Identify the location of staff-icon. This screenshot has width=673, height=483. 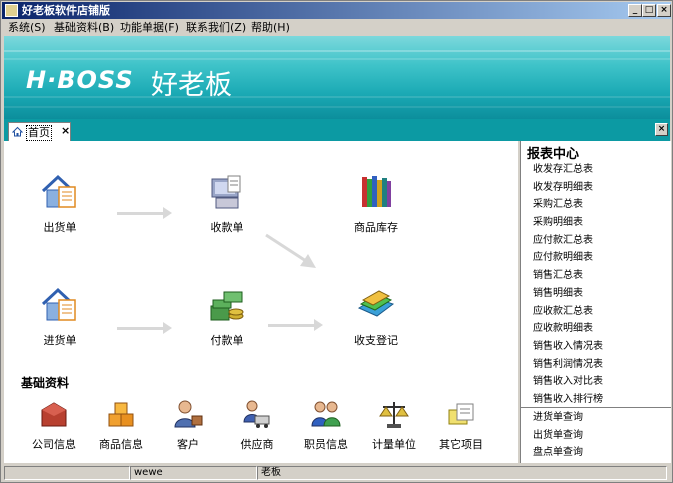
(326, 414).